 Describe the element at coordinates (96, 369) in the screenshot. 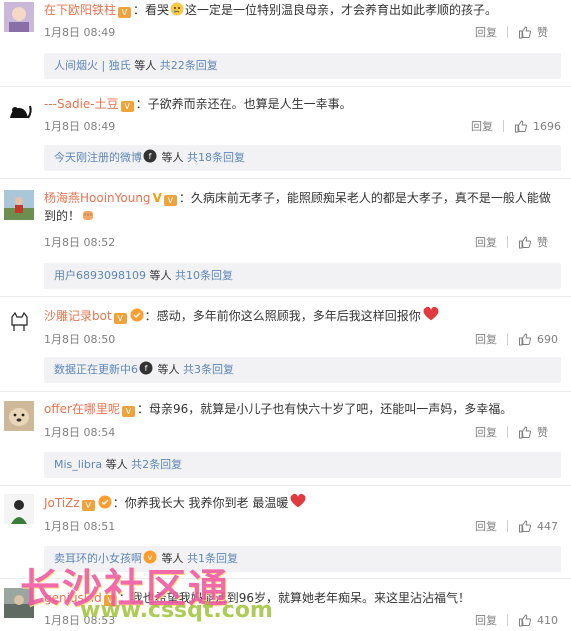

I see `reply-users-link: 数据正在更新中6` at that location.